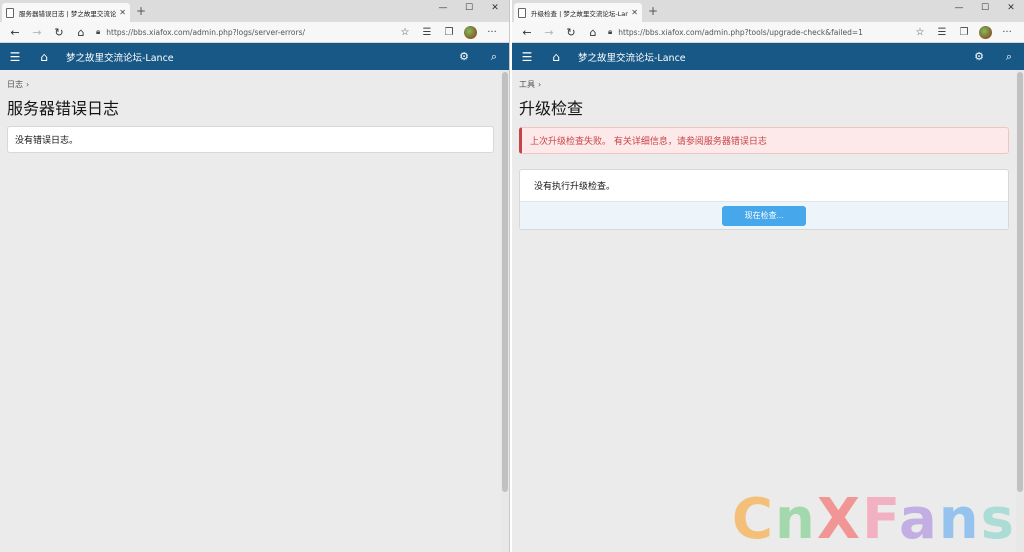  What do you see at coordinates (764, 84) in the screenshot?
I see `breadcrumb: 工具 ›` at bounding box center [764, 84].